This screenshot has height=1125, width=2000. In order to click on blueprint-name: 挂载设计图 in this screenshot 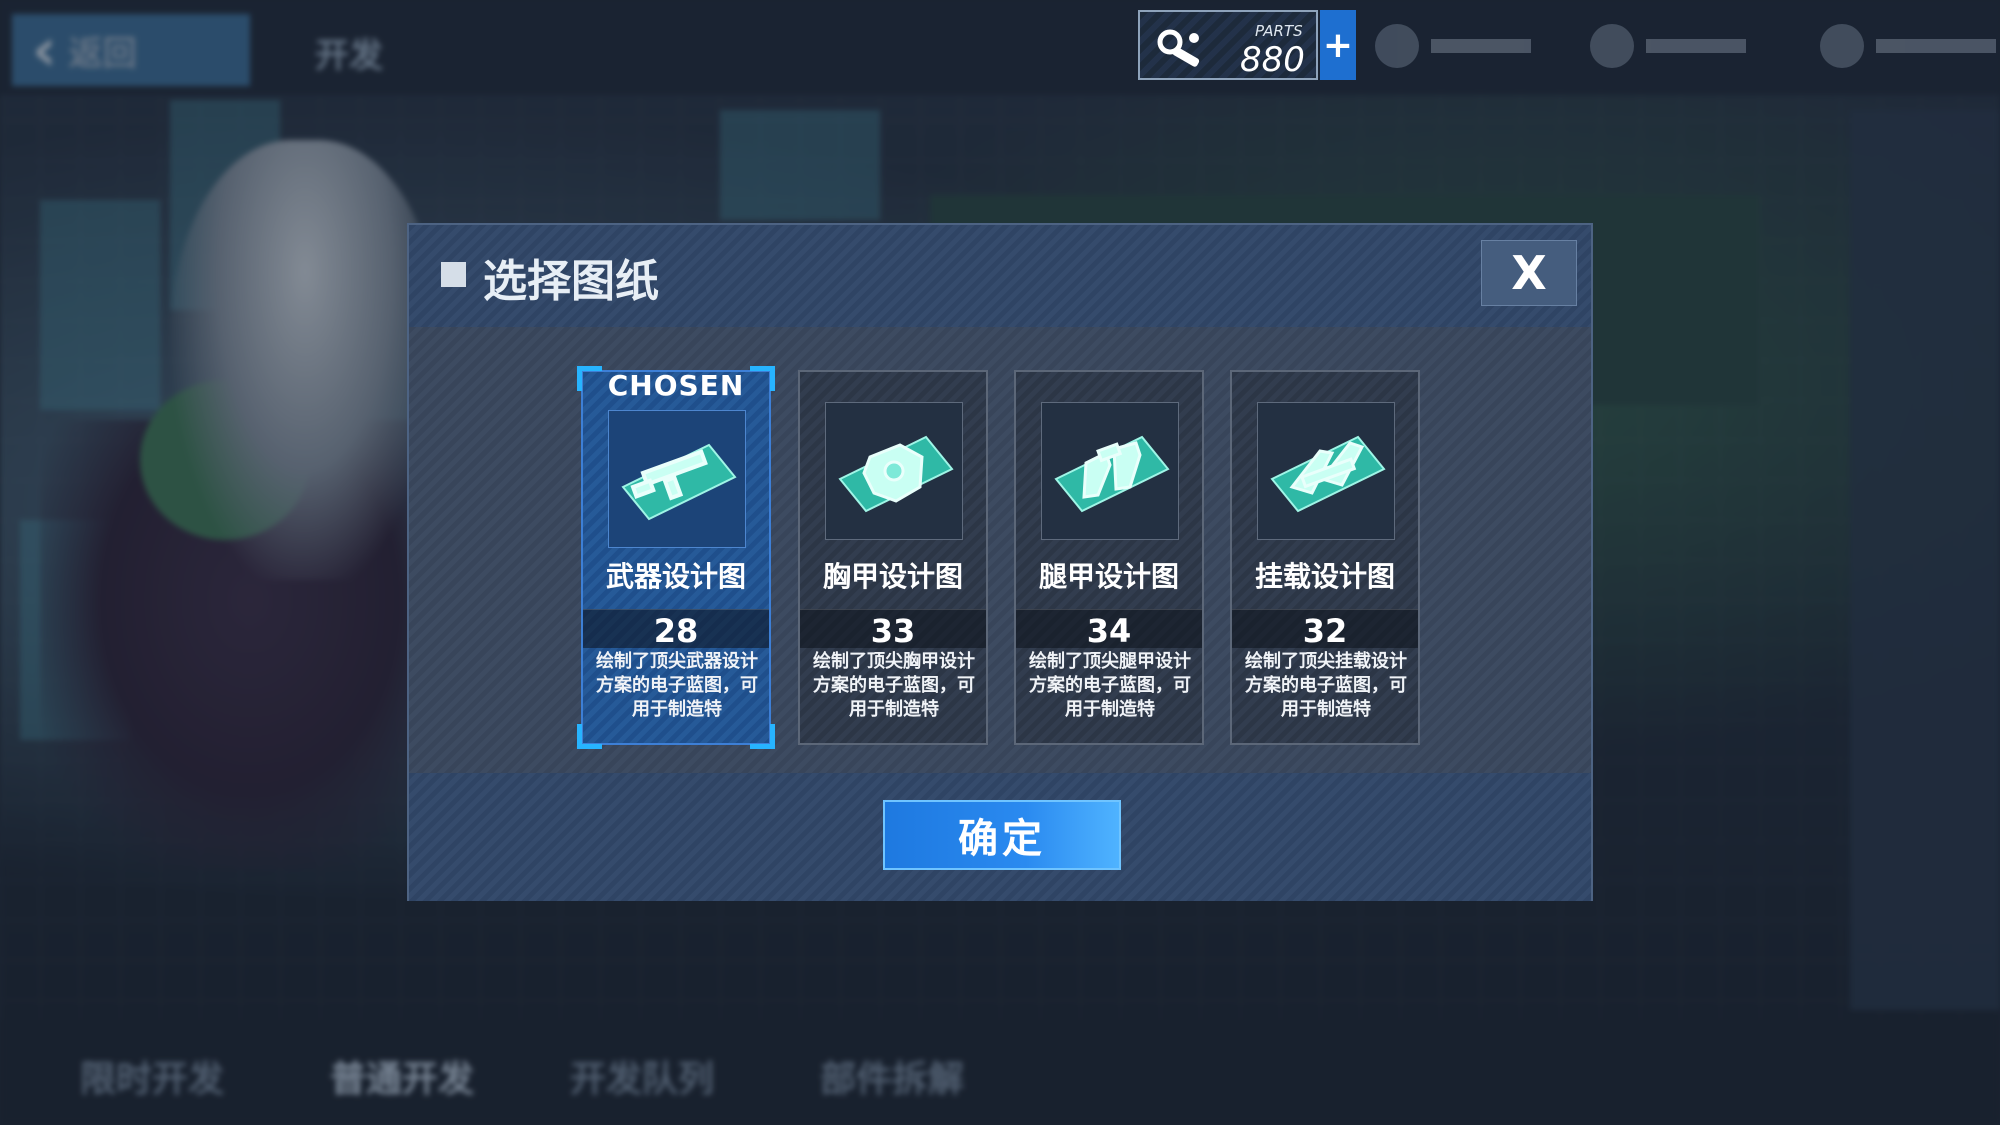, I will do `click(1324, 576)`.